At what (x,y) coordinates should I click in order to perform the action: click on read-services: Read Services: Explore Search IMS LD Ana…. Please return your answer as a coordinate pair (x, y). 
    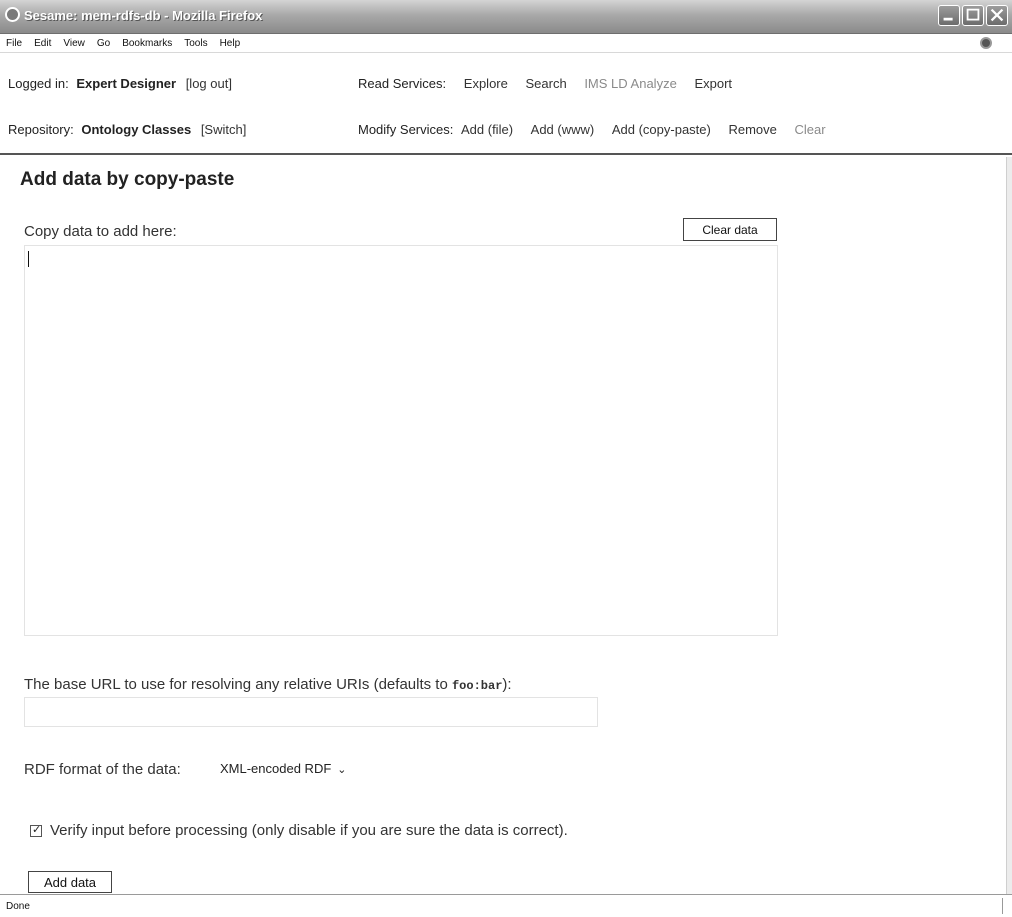
    Looking at the image, I should click on (545, 86).